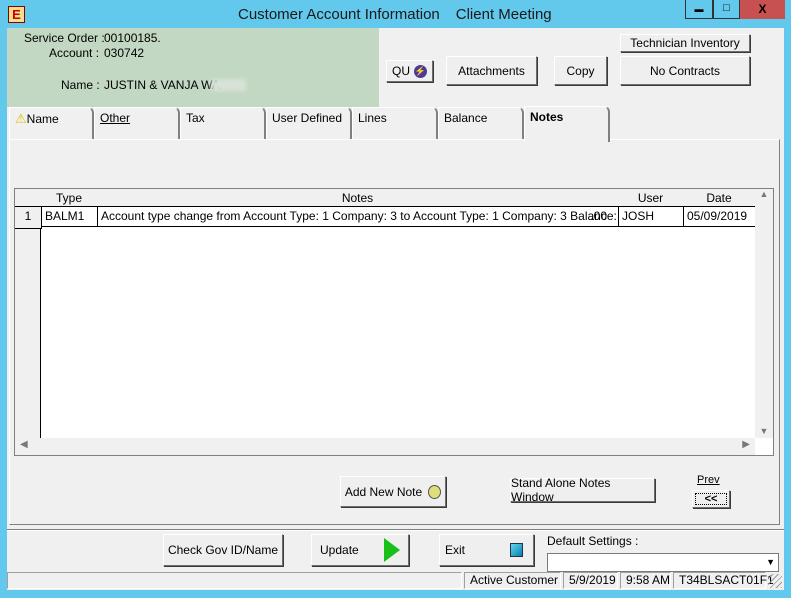  Describe the element at coordinates (80, 85) in the screenshot. I see `name-label: Name :` at that location.